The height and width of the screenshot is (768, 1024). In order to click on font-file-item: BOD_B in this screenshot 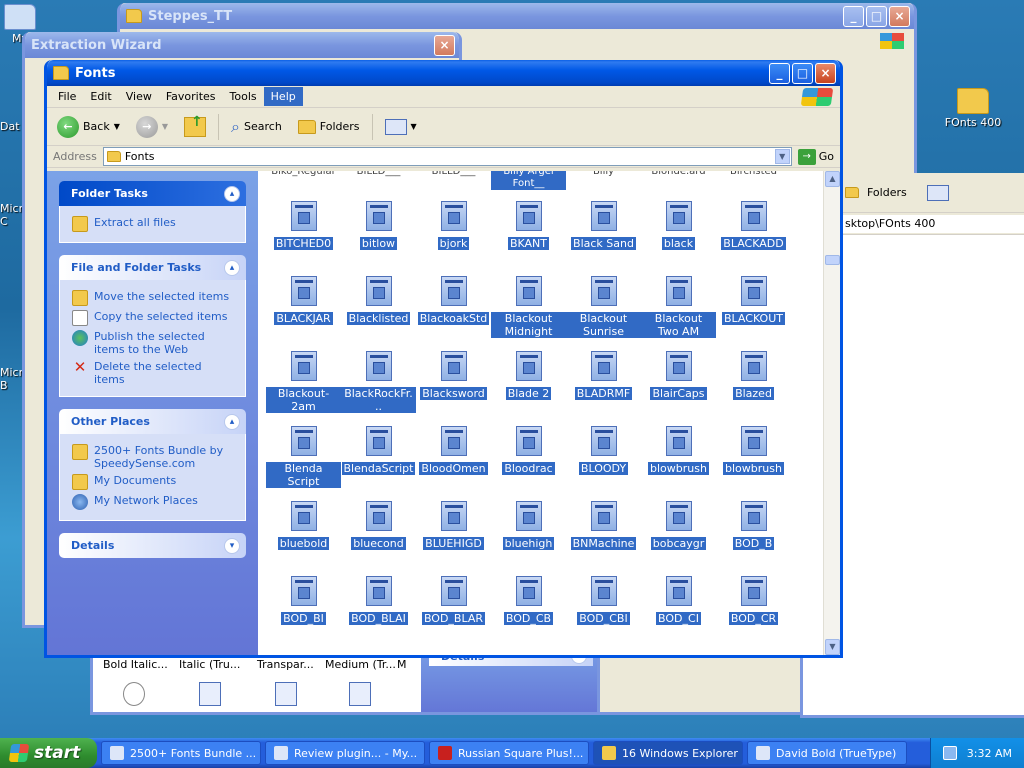, I will do `click(753, 525)`.